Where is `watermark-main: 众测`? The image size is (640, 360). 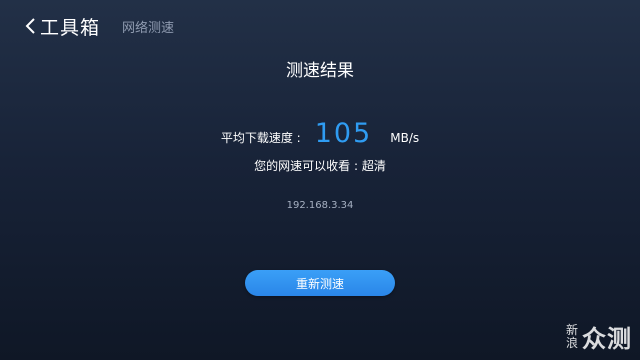
watermark-main: 众测 is located at coordinates (607, 339).